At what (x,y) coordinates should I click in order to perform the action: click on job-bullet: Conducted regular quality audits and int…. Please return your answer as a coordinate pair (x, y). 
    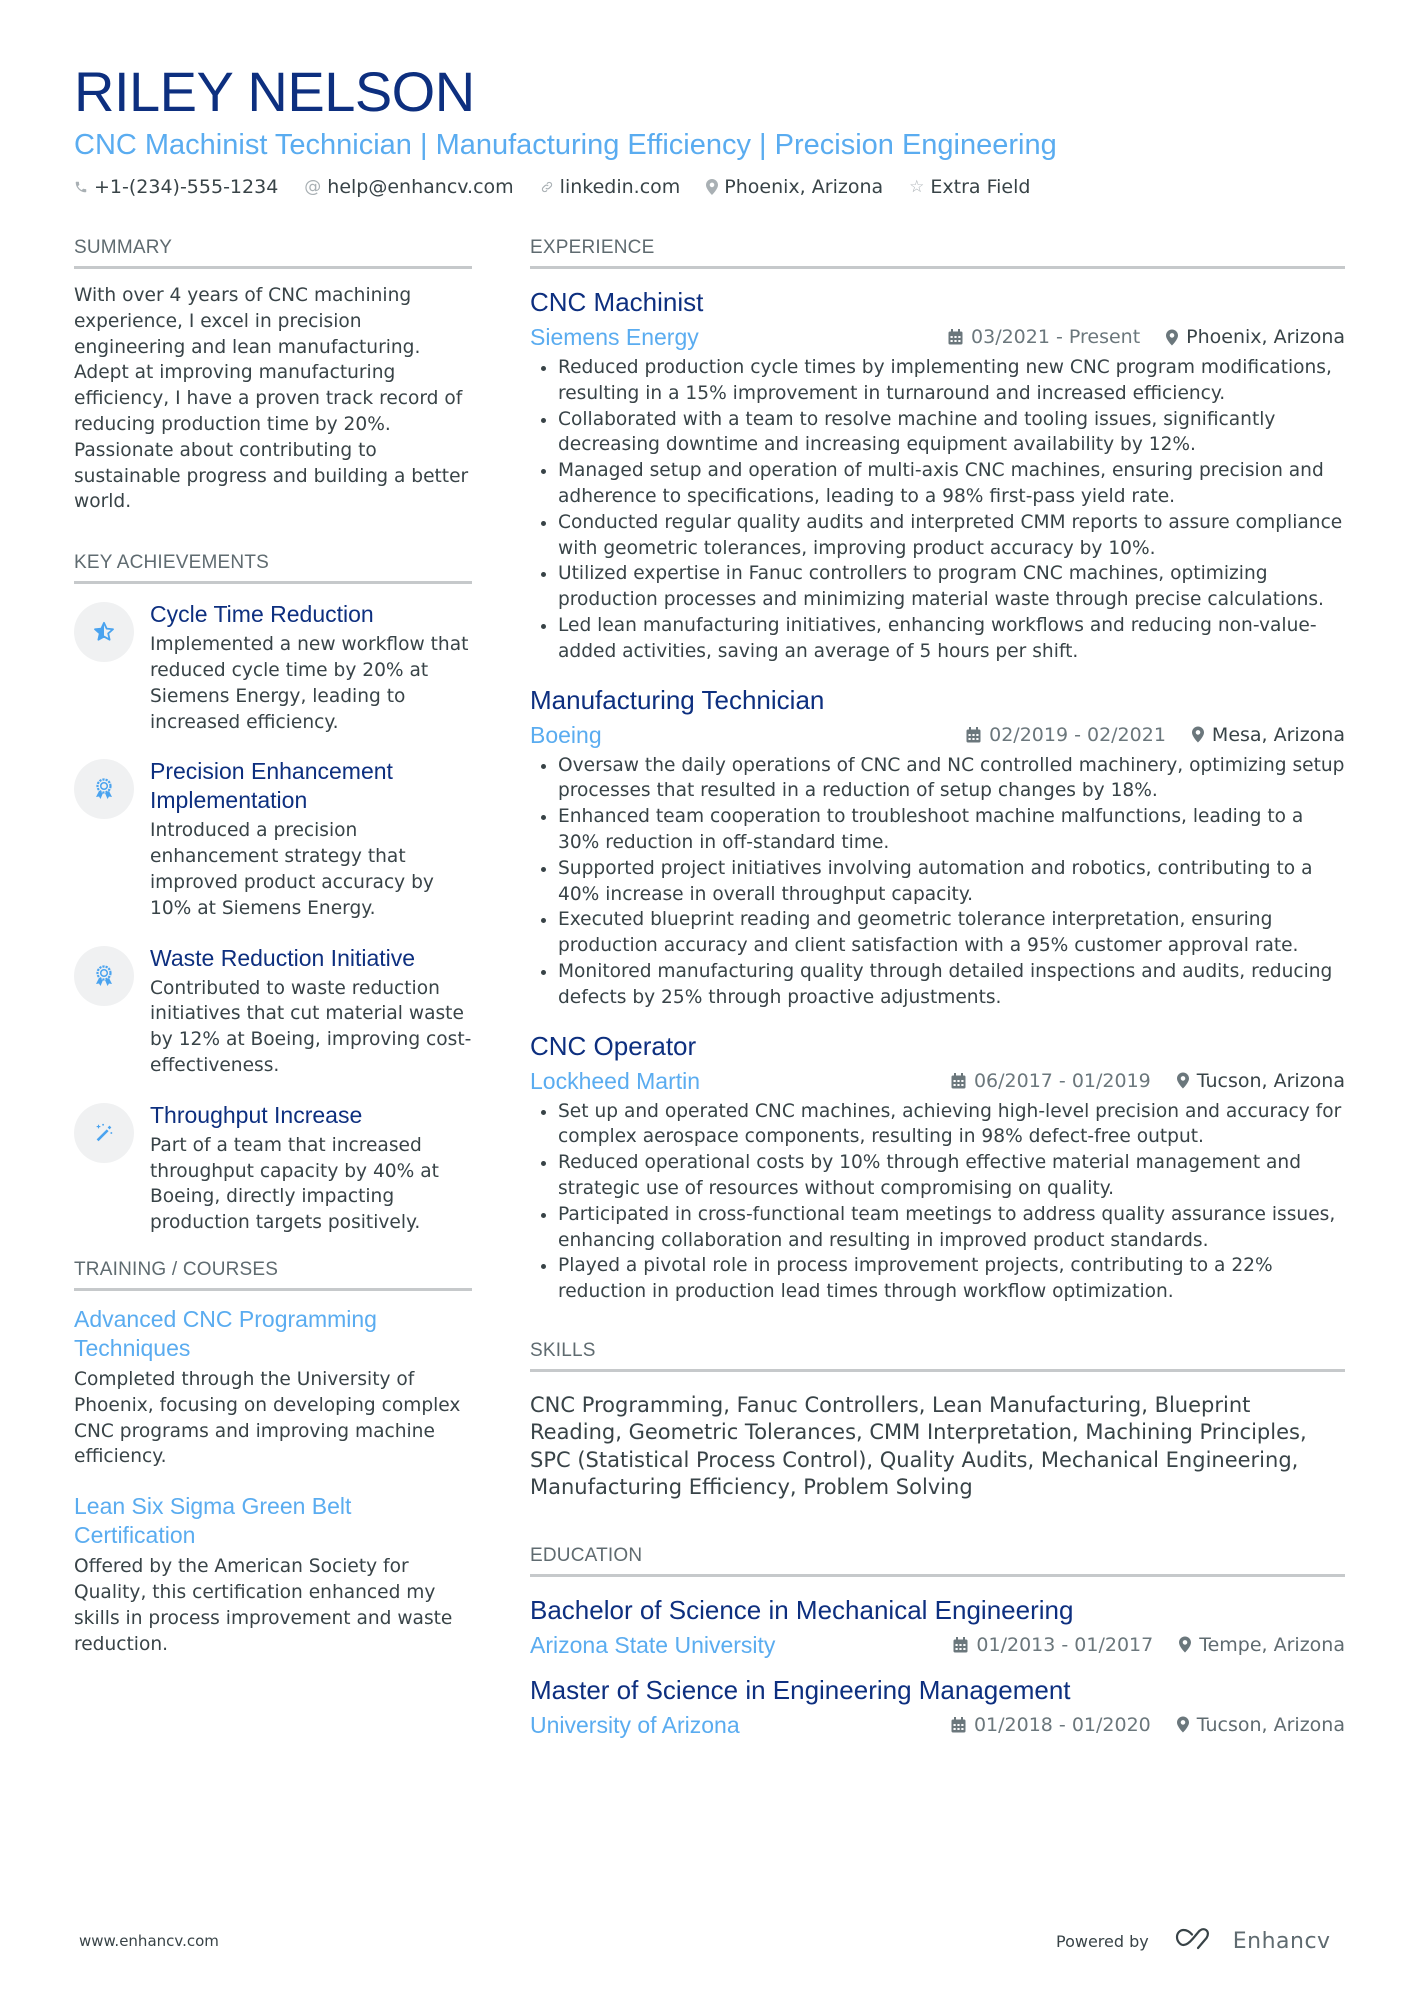
    Looking at the image, I should click on (937, 536).